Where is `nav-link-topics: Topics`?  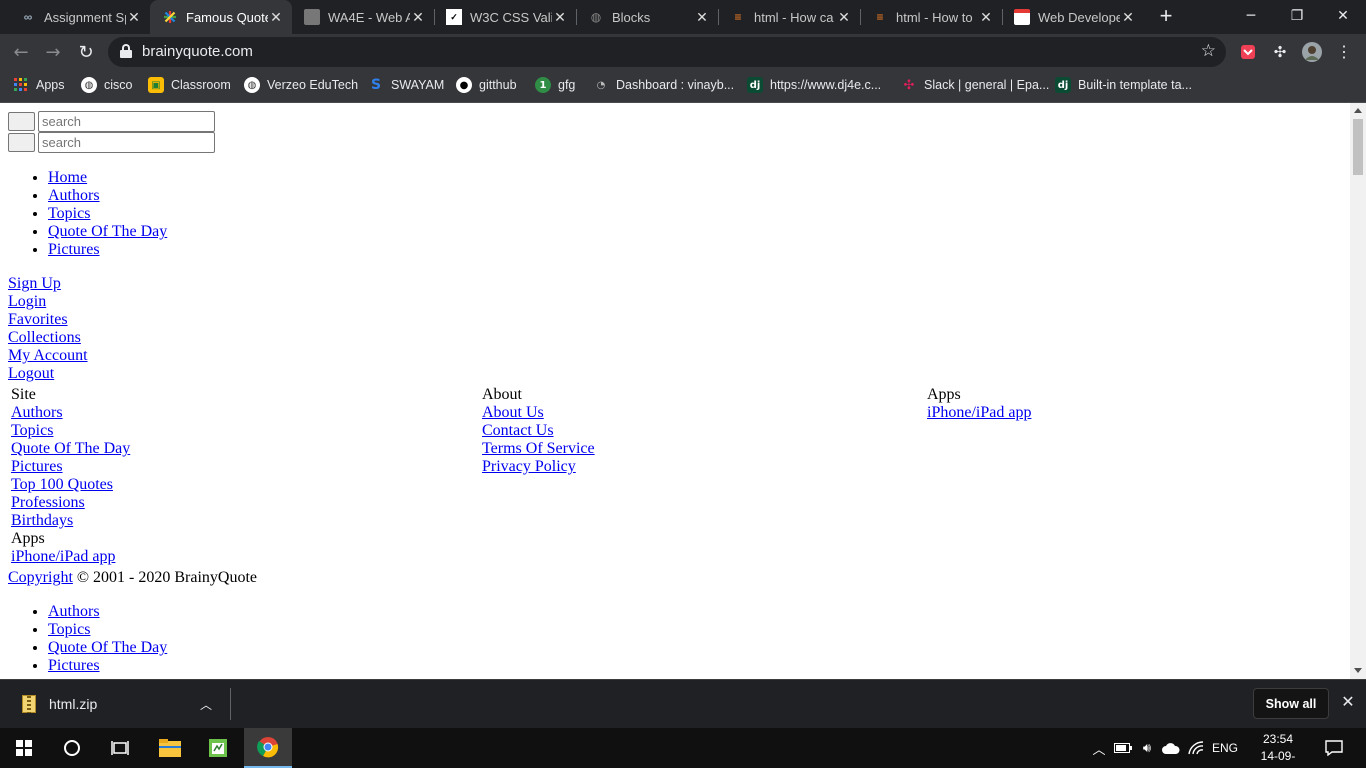 nav-link-topics: Topics is located at coordinates (69, 213).